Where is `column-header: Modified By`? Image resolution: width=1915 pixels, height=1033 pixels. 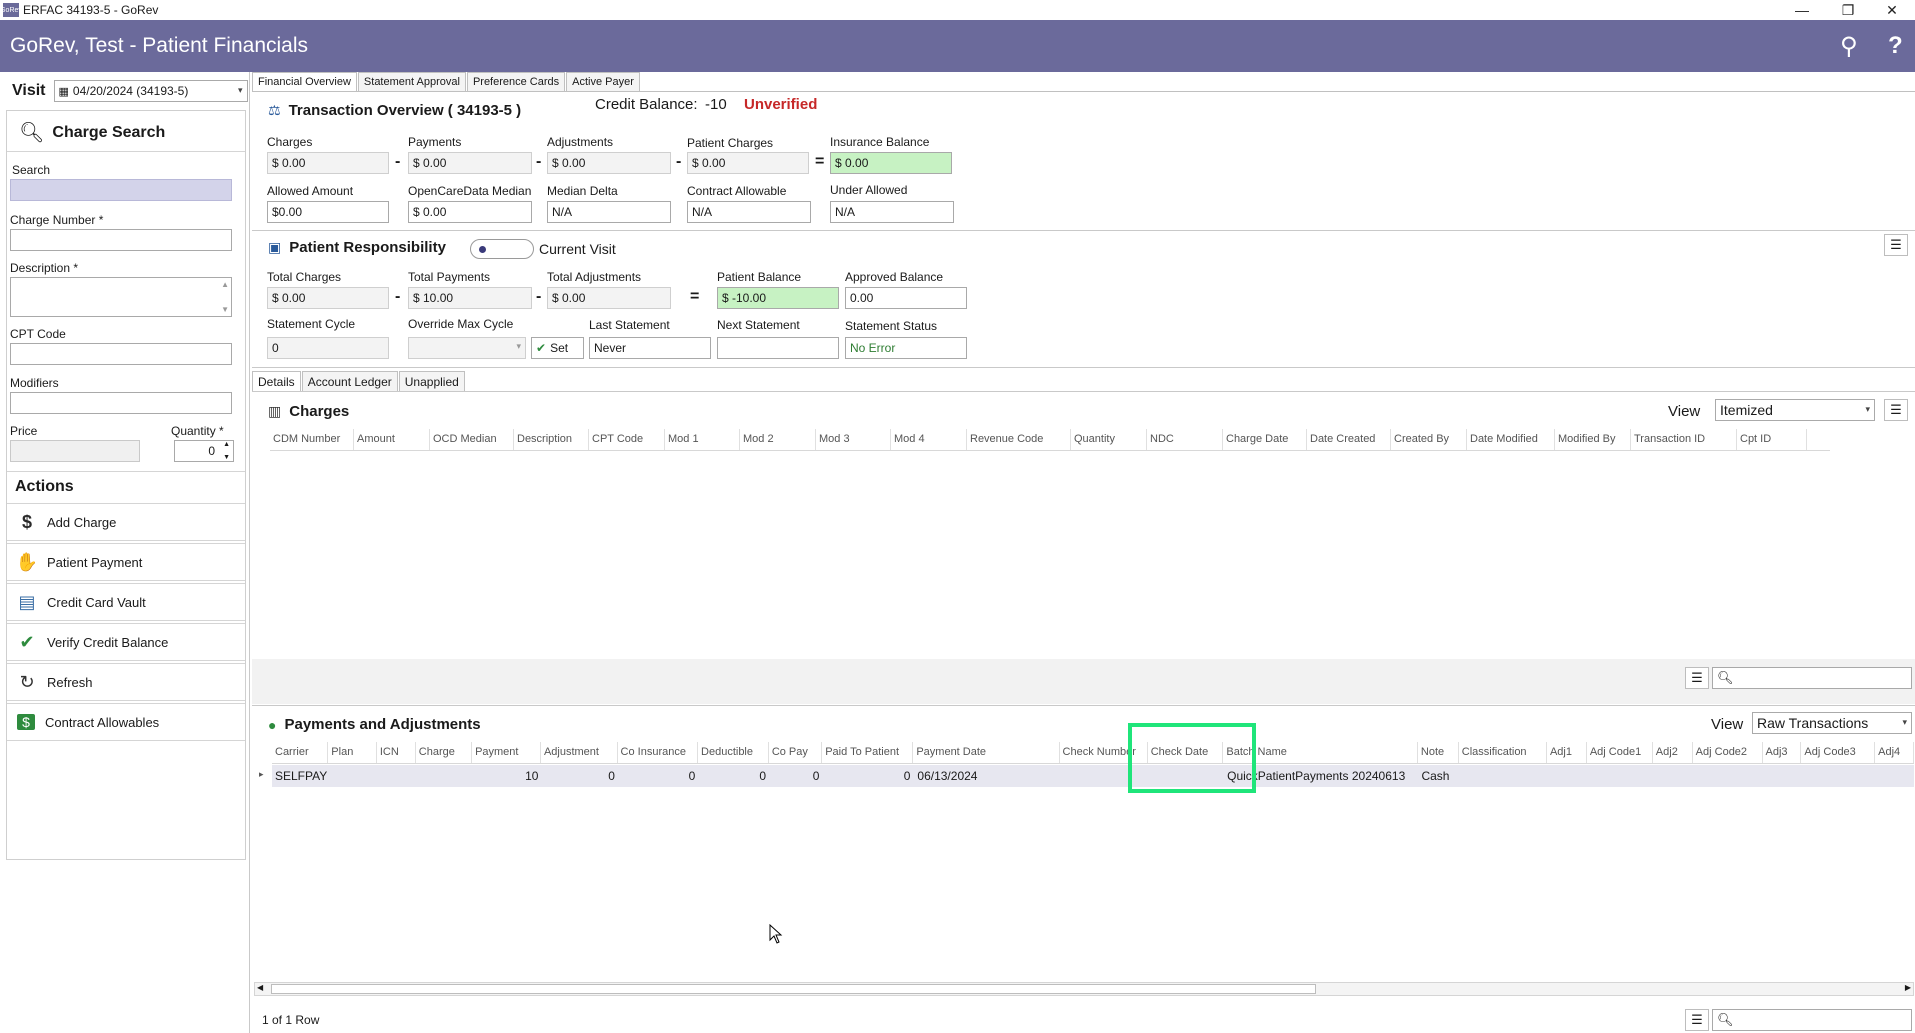
column-header: Modified By is located at coordinates (1593, 439).